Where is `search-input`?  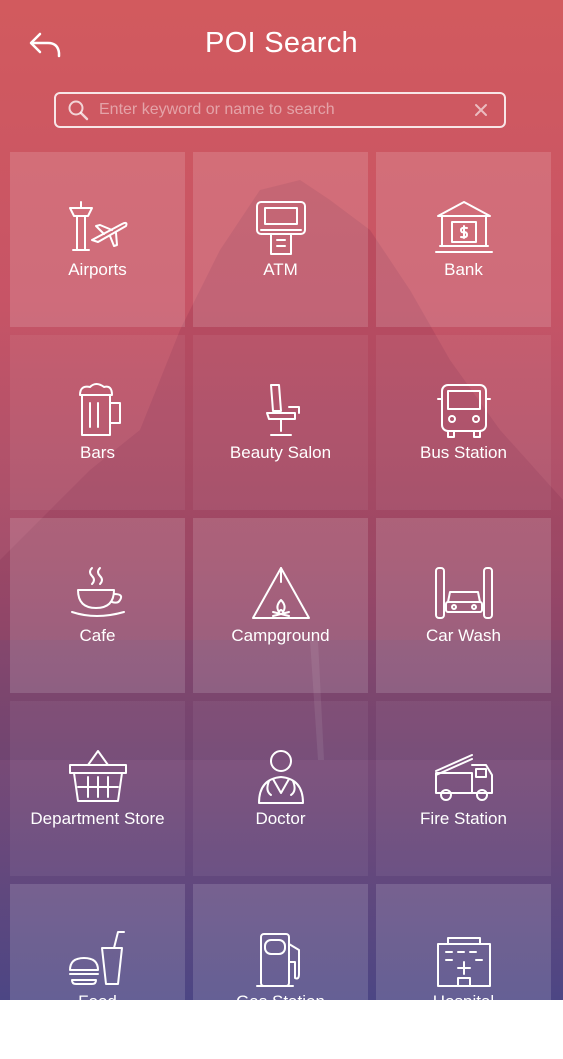
search-input is located at coordinates (281, 110).